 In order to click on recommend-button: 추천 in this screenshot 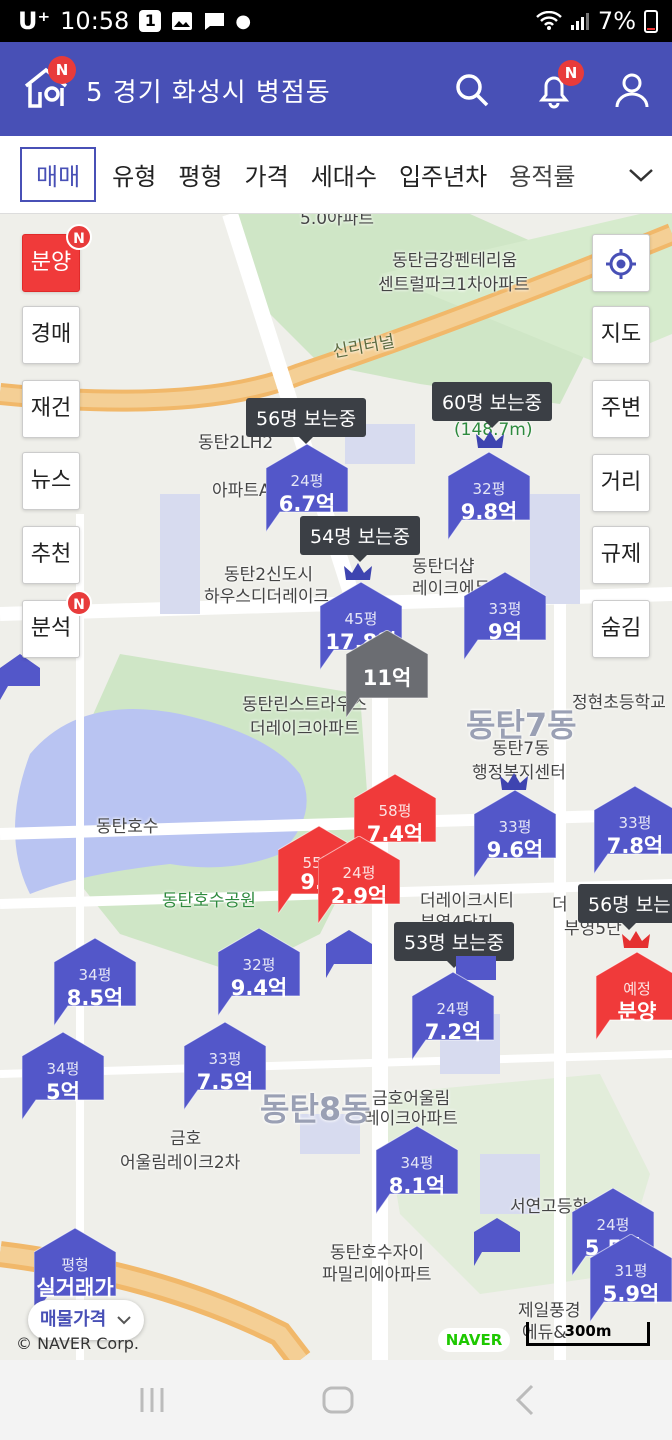, I will do `click(51, 555)`.